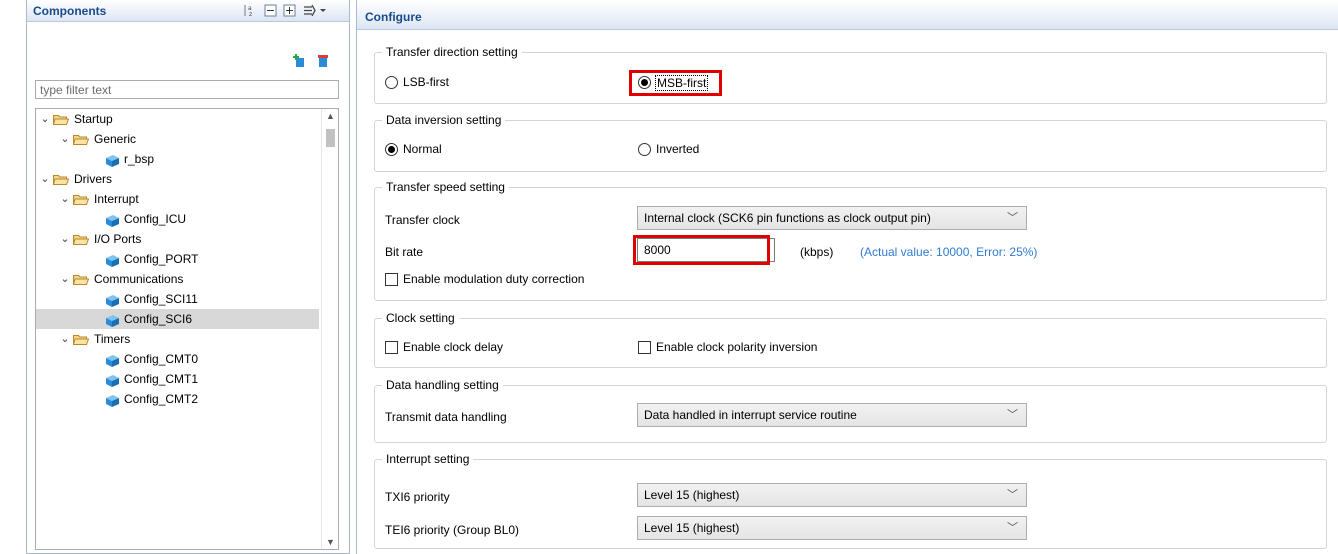 The height and width of the screenshot is (554, 1338). What do you see at coordinates (420, 318) in the screenshot?
I see `clock-setting-legend: Clock setting` at bounding box center [420, 318].